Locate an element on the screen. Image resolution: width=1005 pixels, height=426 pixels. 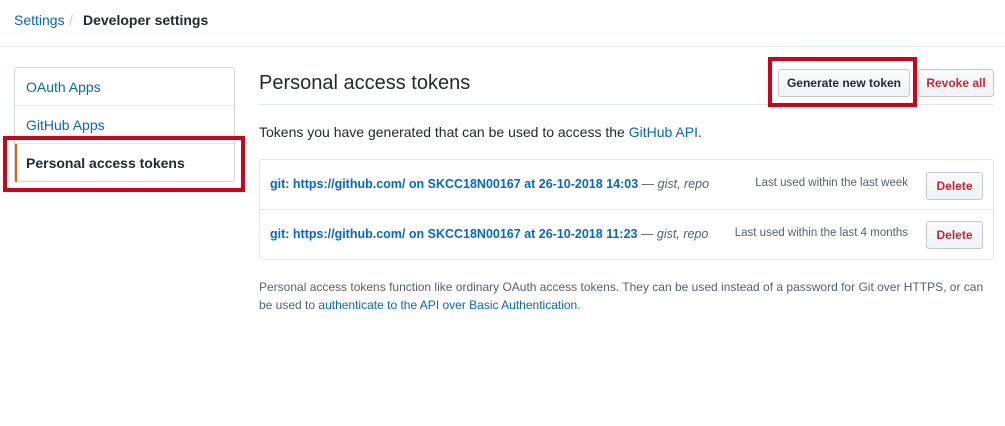
revoke-all-button: Revoke all is located at coordinates (956, 83).